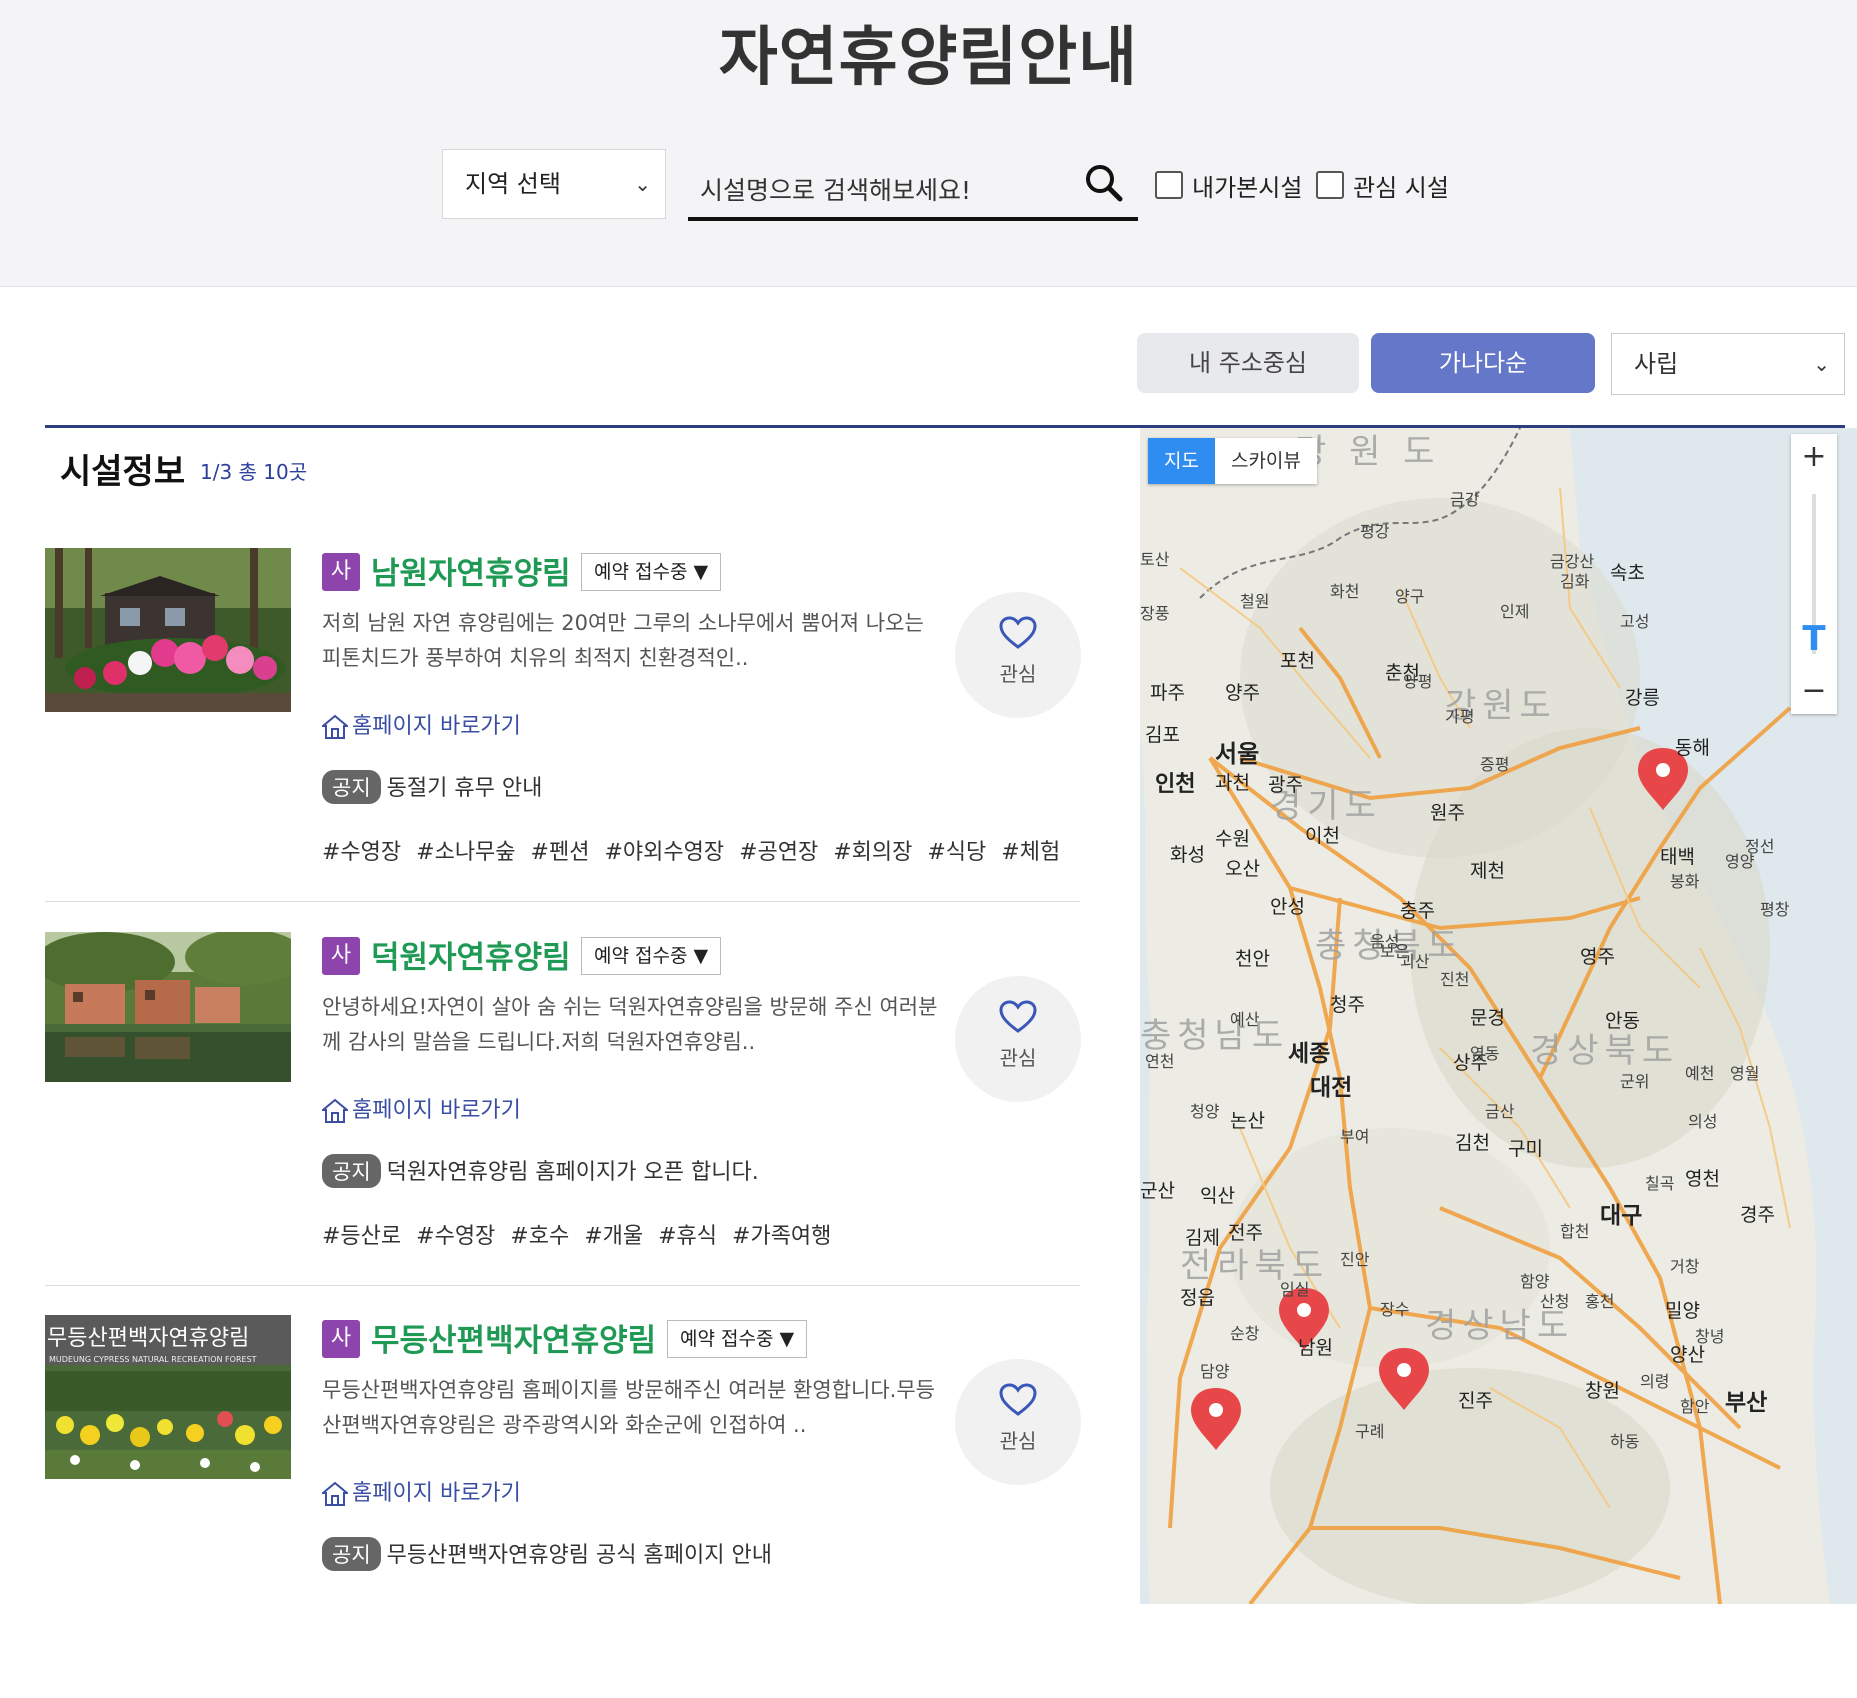  What do you see at coordinates (1215, 1371) in the screenshot?
I see `map-city: 담양` at bounding box center [1215, 1371].